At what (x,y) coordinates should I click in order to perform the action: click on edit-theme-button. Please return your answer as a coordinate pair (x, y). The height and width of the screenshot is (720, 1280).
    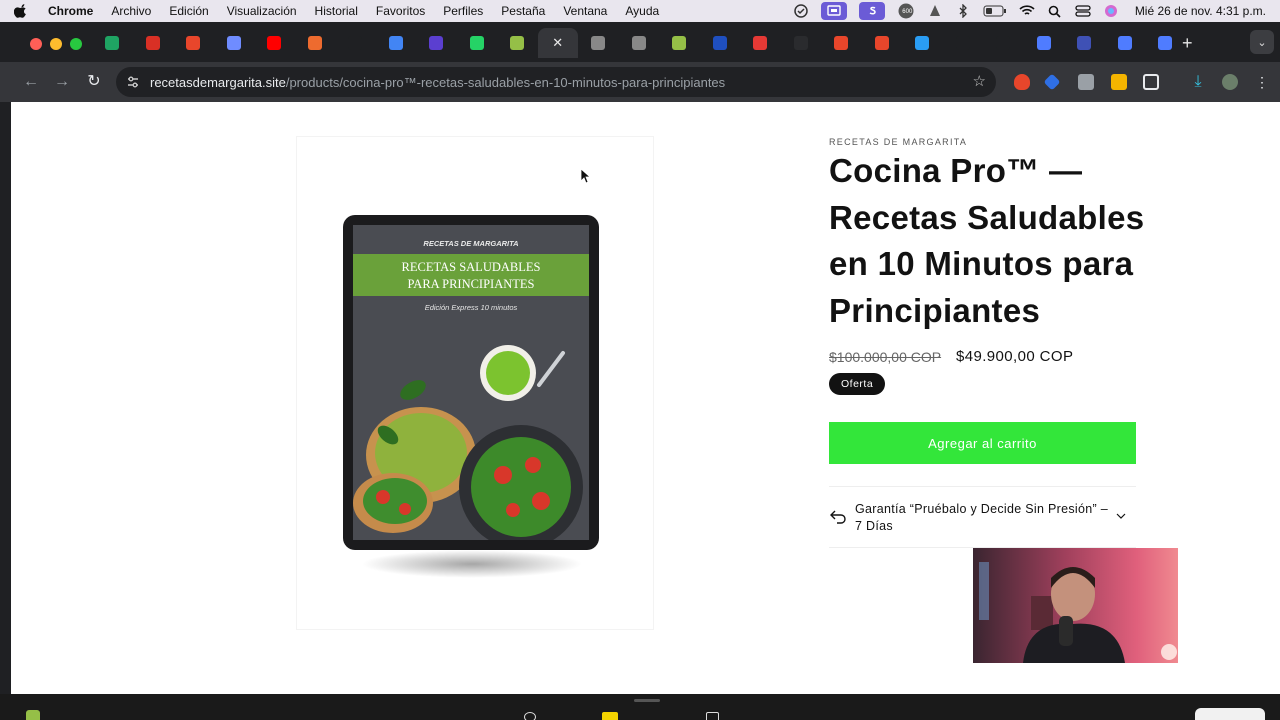
    Looking at the image, I should click on (1230, 714).